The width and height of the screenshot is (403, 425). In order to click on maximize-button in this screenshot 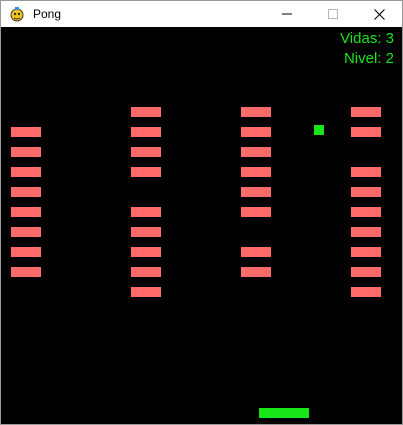, I will do `click(333, 14)`.